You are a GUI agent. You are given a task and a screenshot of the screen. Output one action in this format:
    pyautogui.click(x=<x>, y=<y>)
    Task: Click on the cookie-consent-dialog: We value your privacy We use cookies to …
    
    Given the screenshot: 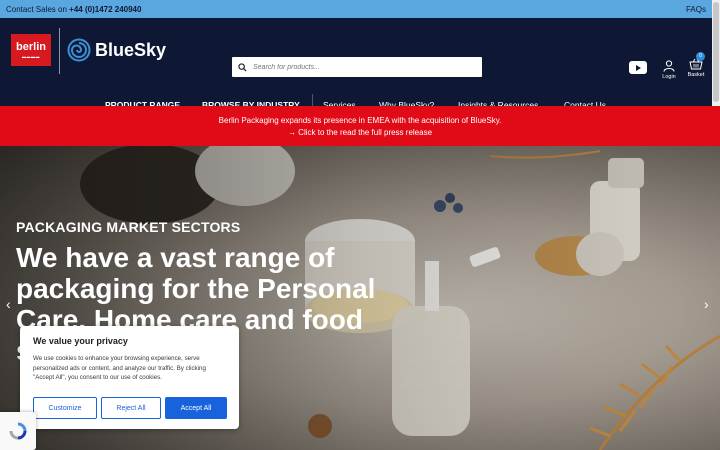 What is the action you would take?
    pyautogui.click(x=129, y=377)
    